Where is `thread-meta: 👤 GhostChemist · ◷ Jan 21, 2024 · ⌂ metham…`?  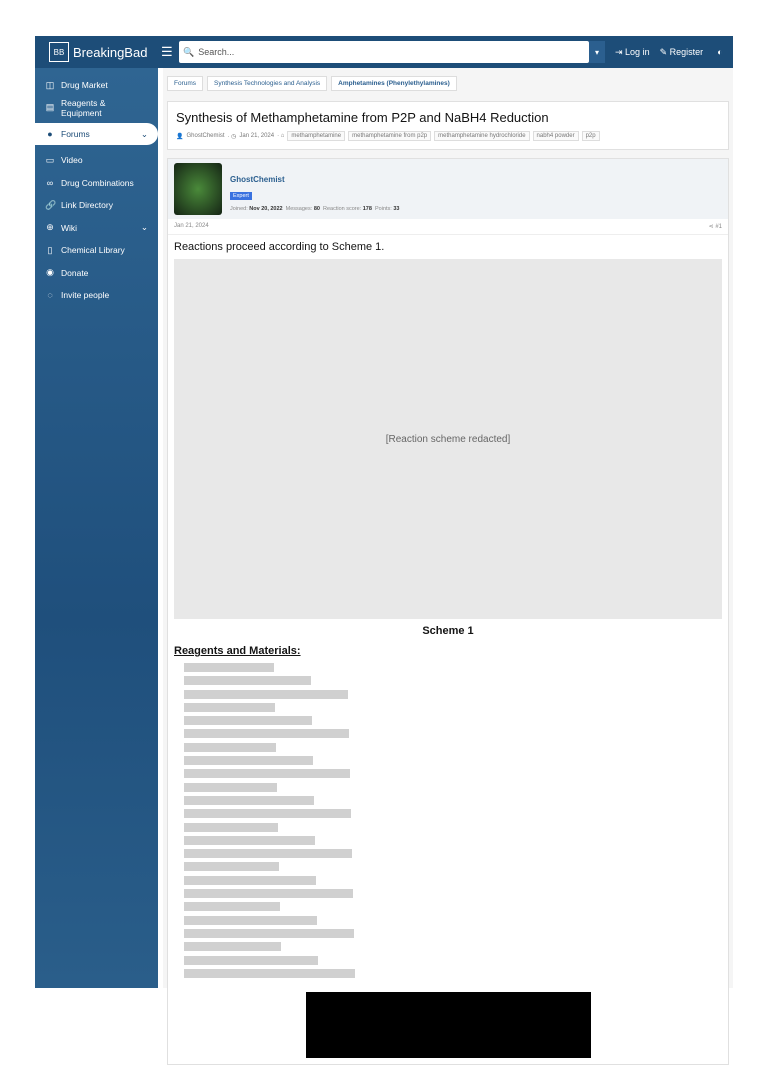 thread-meta: 👤 GhostChemist · ◷ Jan 21, 2024 · ⌂ metham… is located at coordinates (448, 136).